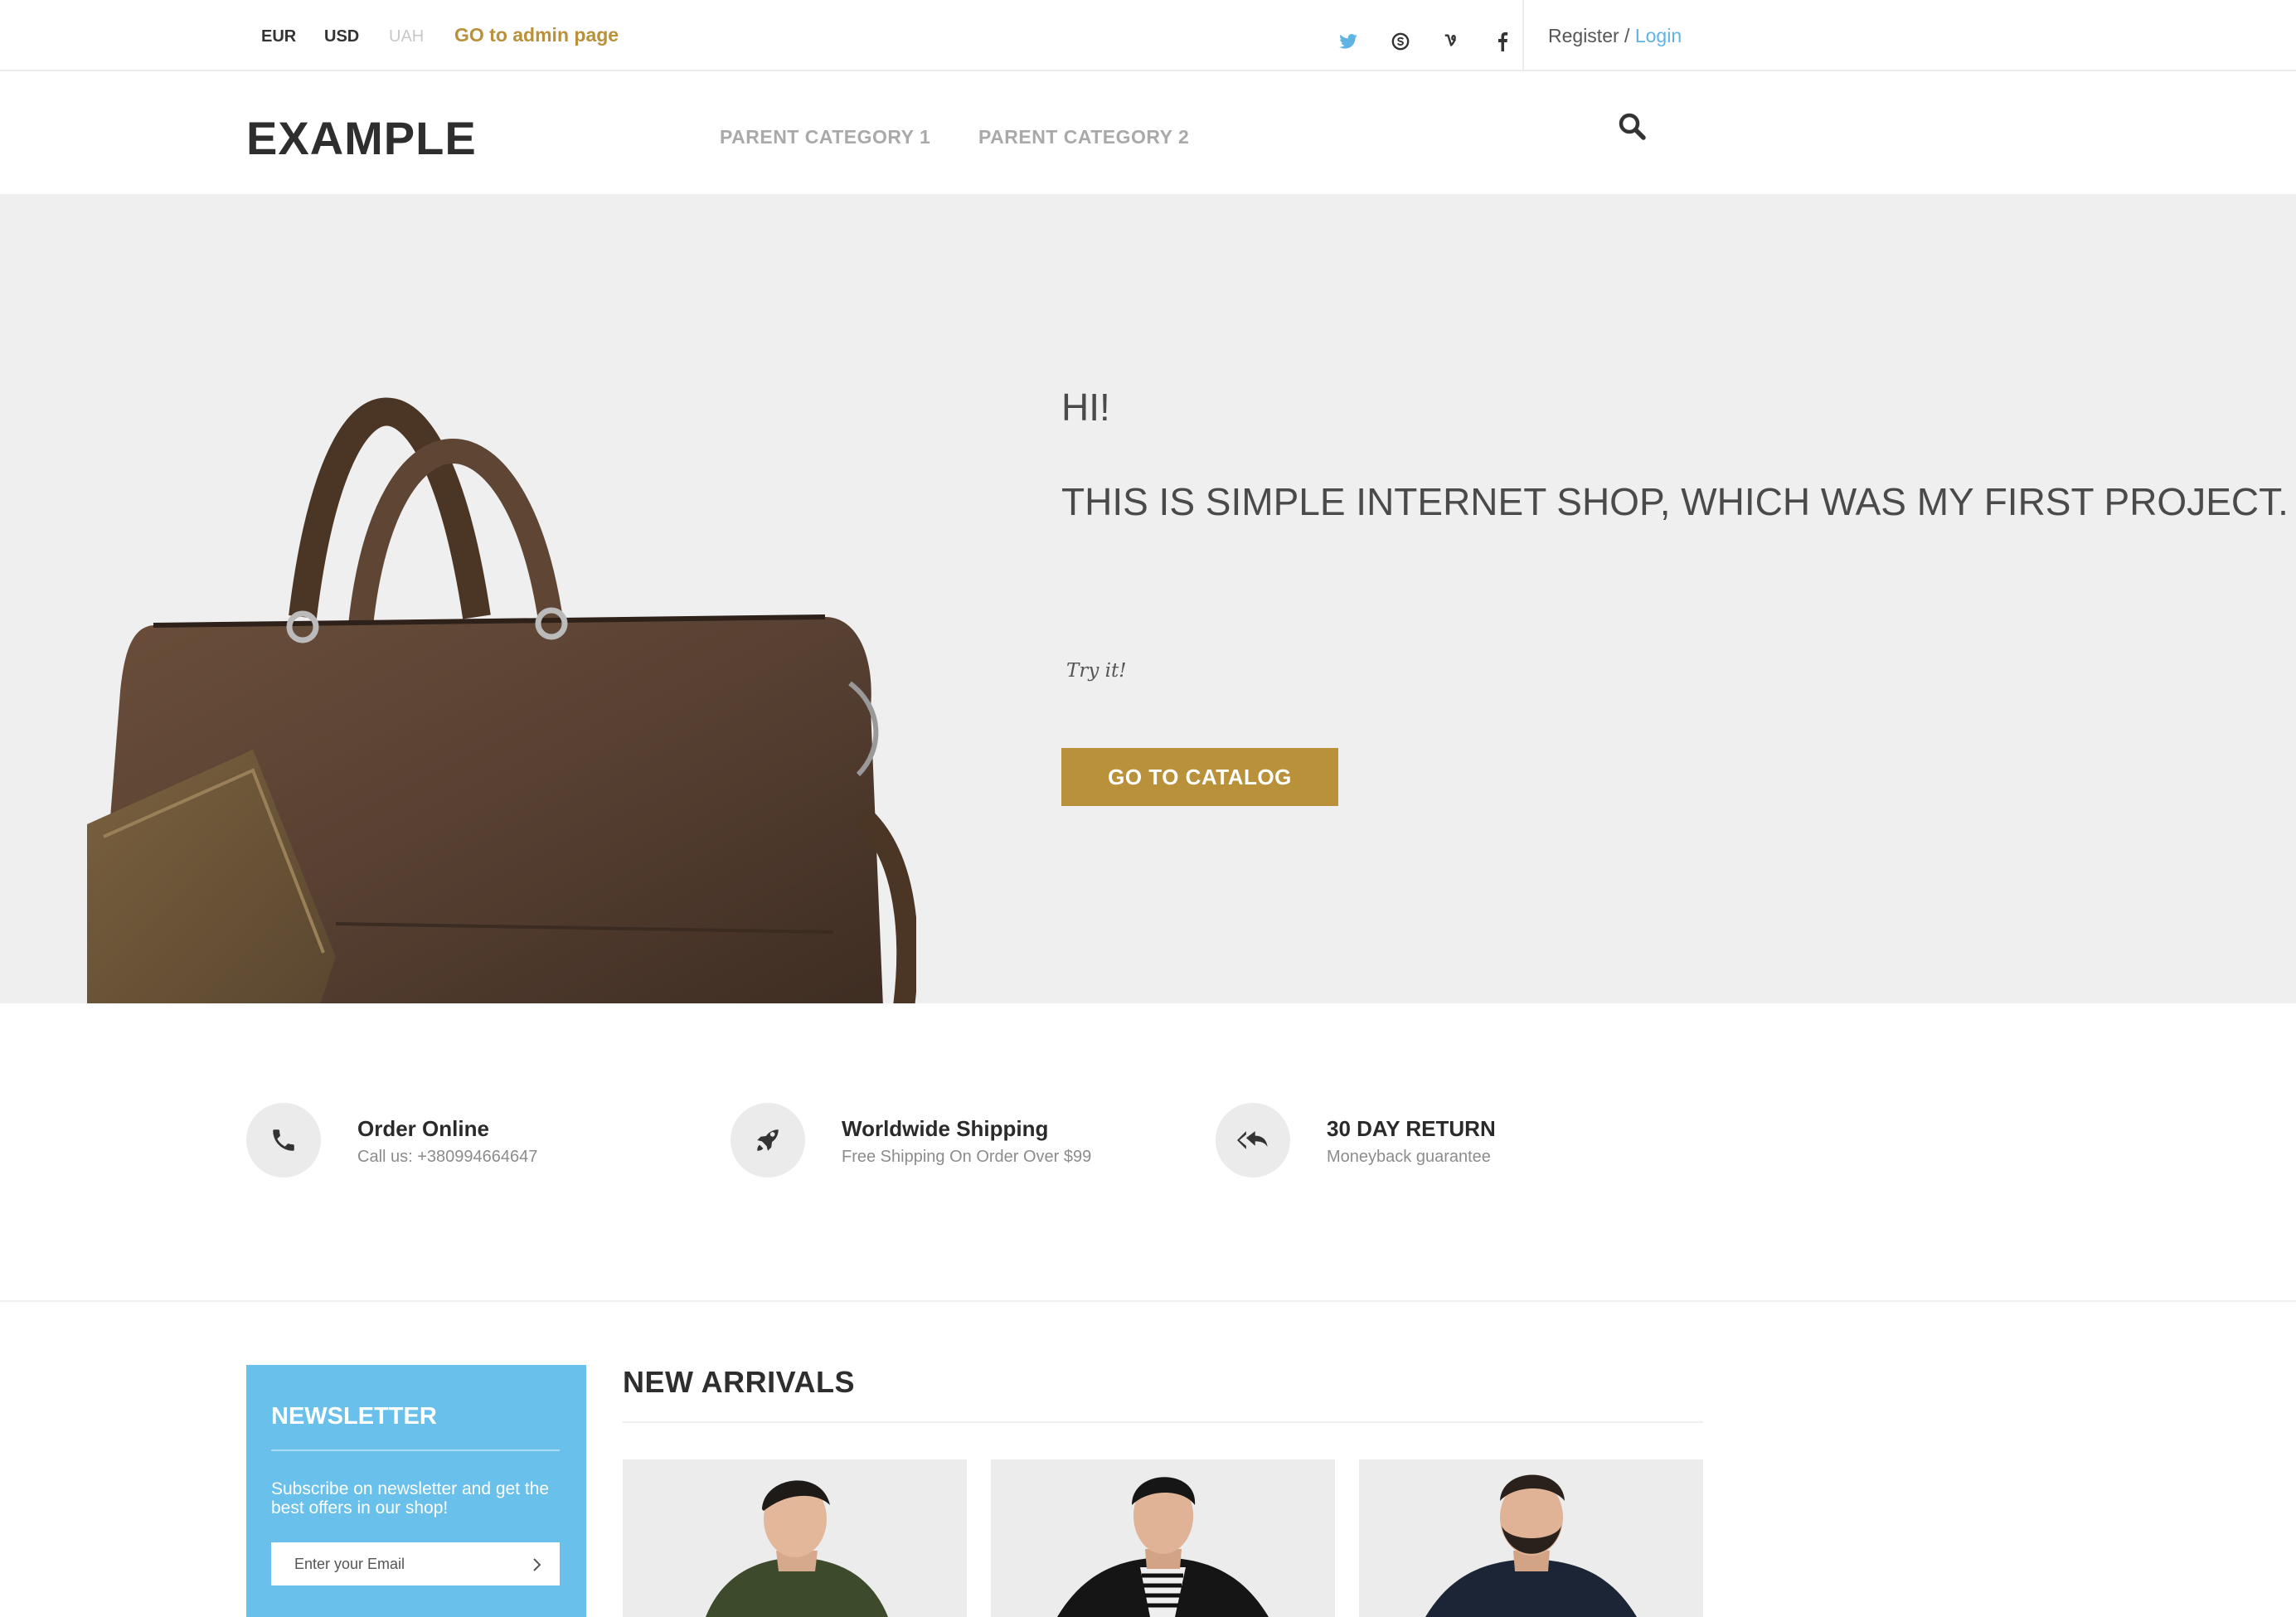 This screenshot has height=1617, width=2296. Describe the element at coordinates (1096, 671) in the screenshot. I see `hero-tagline: Try it!` at that location.